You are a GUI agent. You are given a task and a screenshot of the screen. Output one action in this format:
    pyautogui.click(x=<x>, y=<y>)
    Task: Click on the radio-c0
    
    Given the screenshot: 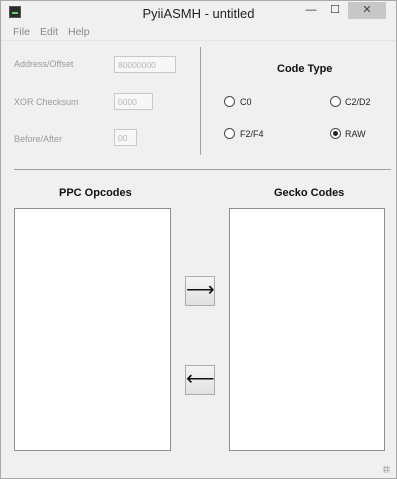 What is the action you would take?
    pyautogui.click(x=229, y=101)
    